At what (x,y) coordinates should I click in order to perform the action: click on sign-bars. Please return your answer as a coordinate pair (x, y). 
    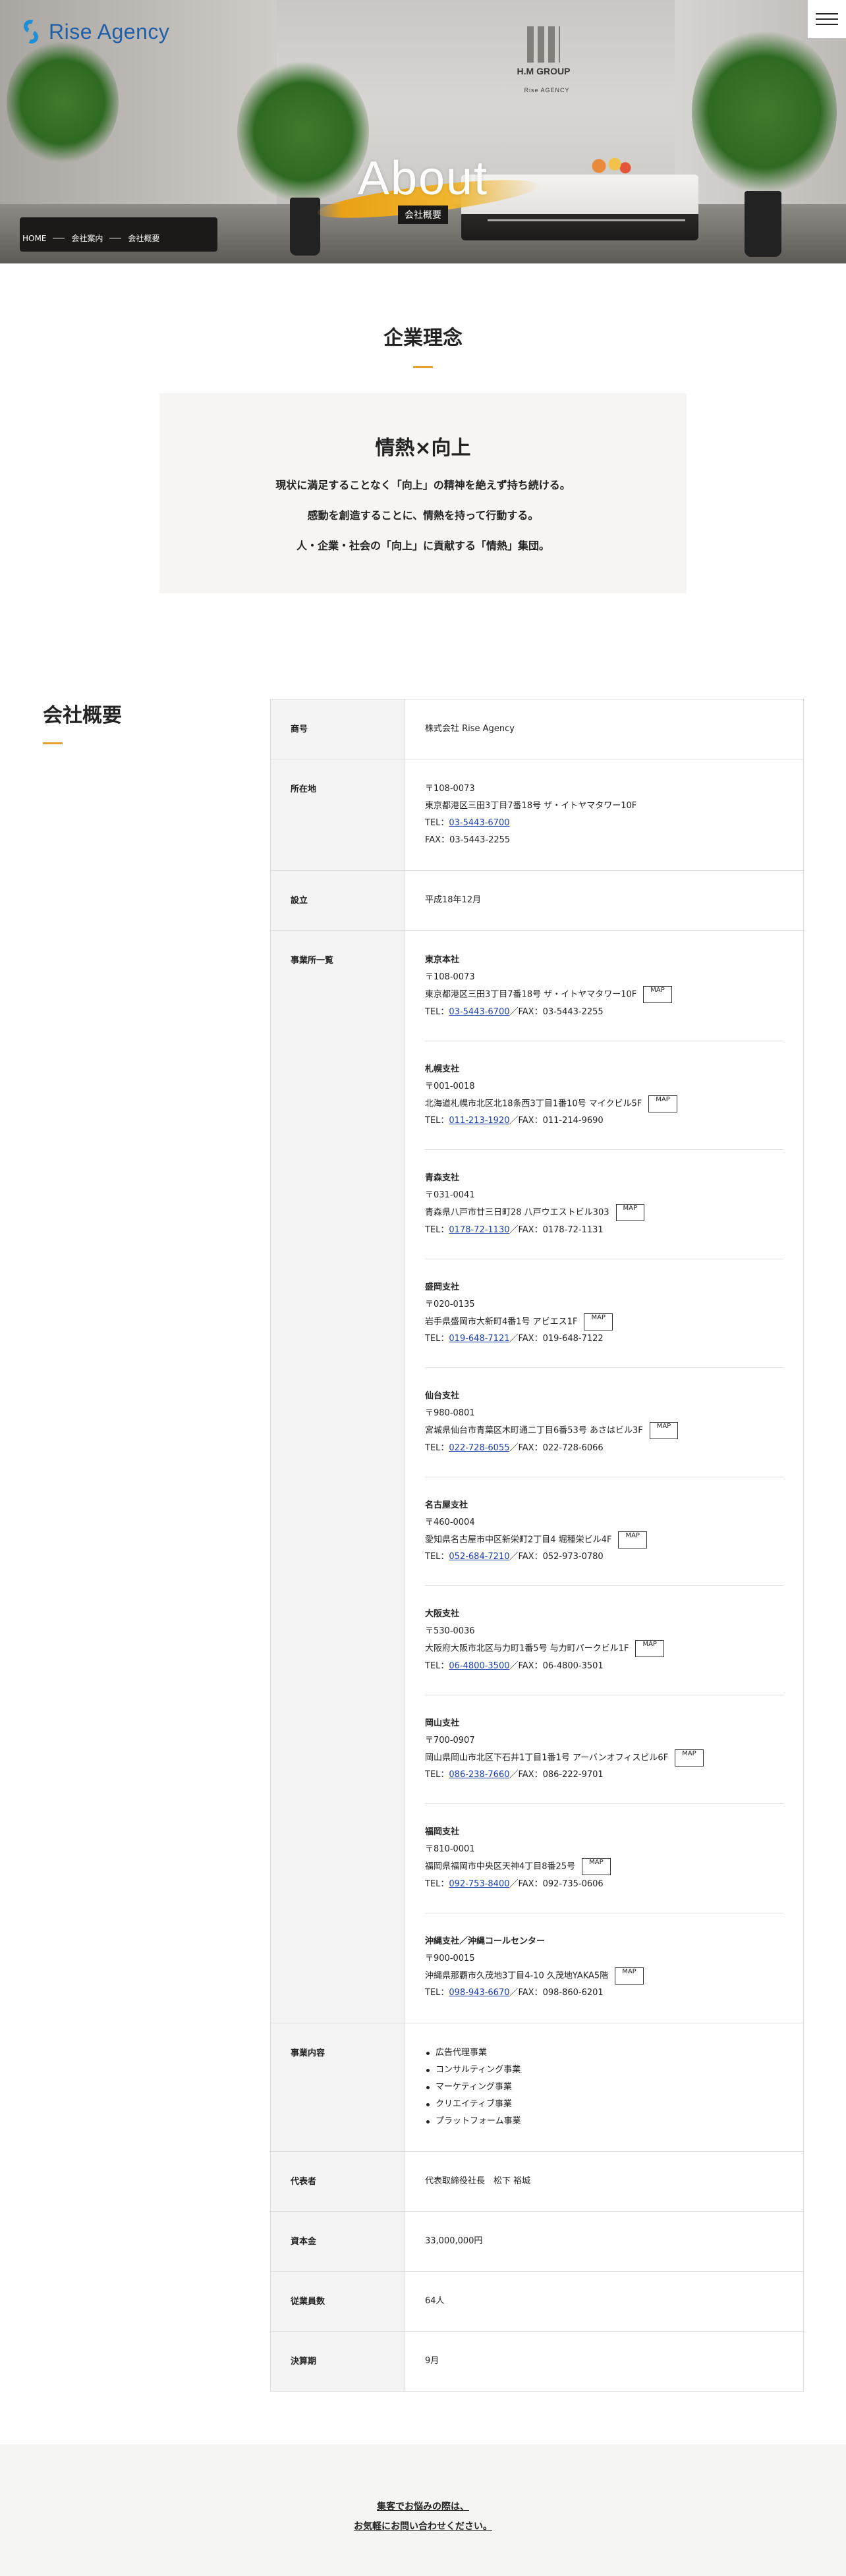
    Looking at the image, I should click on (543, 44).